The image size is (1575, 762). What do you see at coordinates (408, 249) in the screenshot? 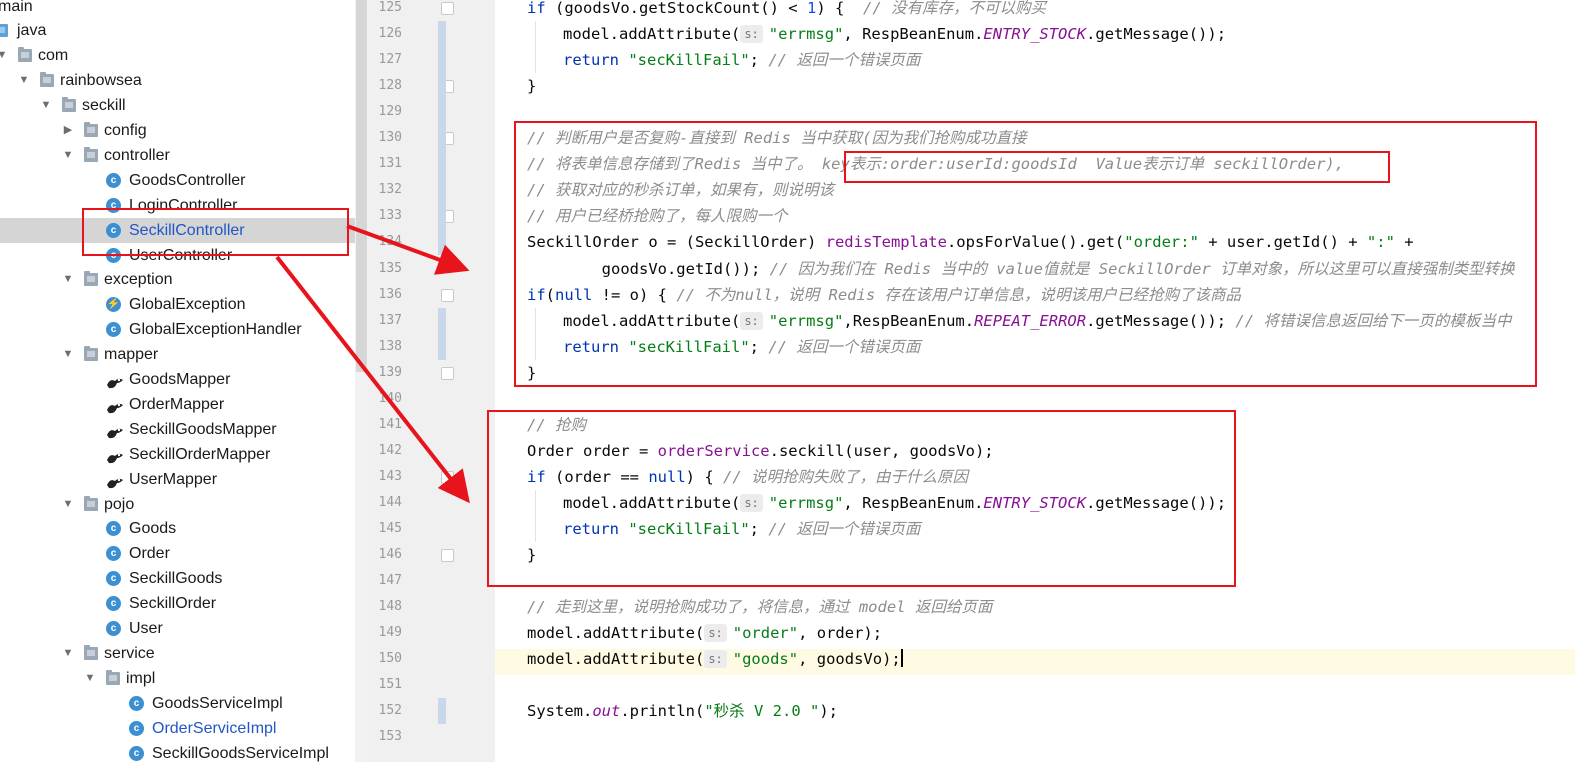
I see `arrow-to-repeat-check` at bounding box center [408, 249].